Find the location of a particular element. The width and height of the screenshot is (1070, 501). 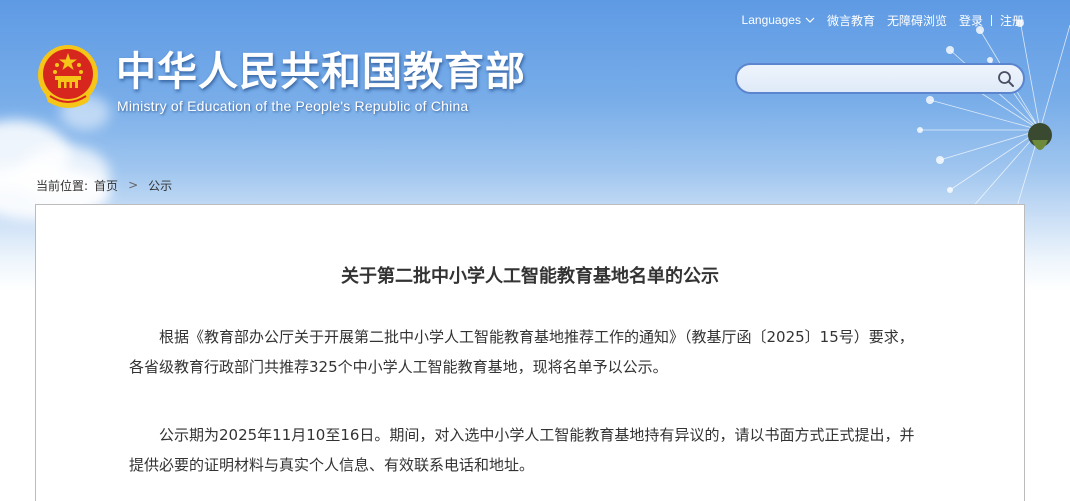

breadcrumb: 当前位置: 首页 > 公示 is located at coordinates (104, 185).